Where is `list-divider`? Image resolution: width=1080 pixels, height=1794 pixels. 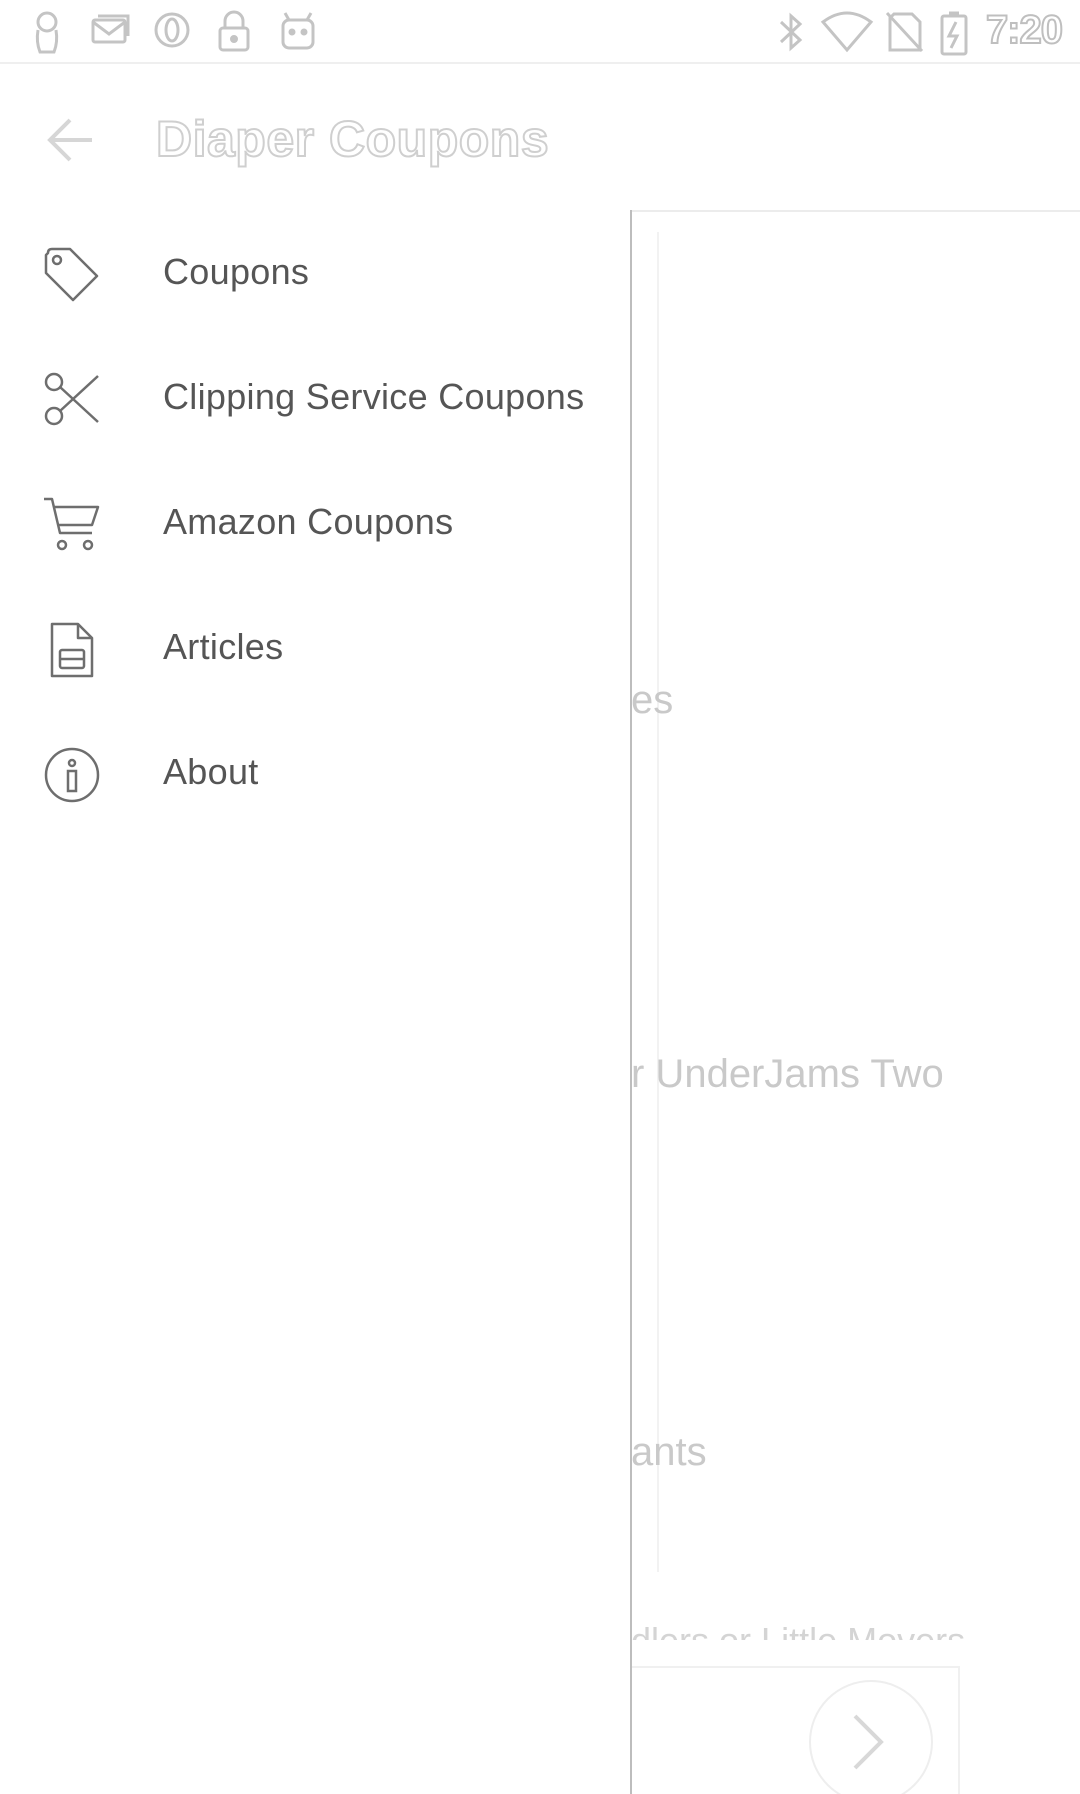 list-divider is located at coordinates (658, 902).